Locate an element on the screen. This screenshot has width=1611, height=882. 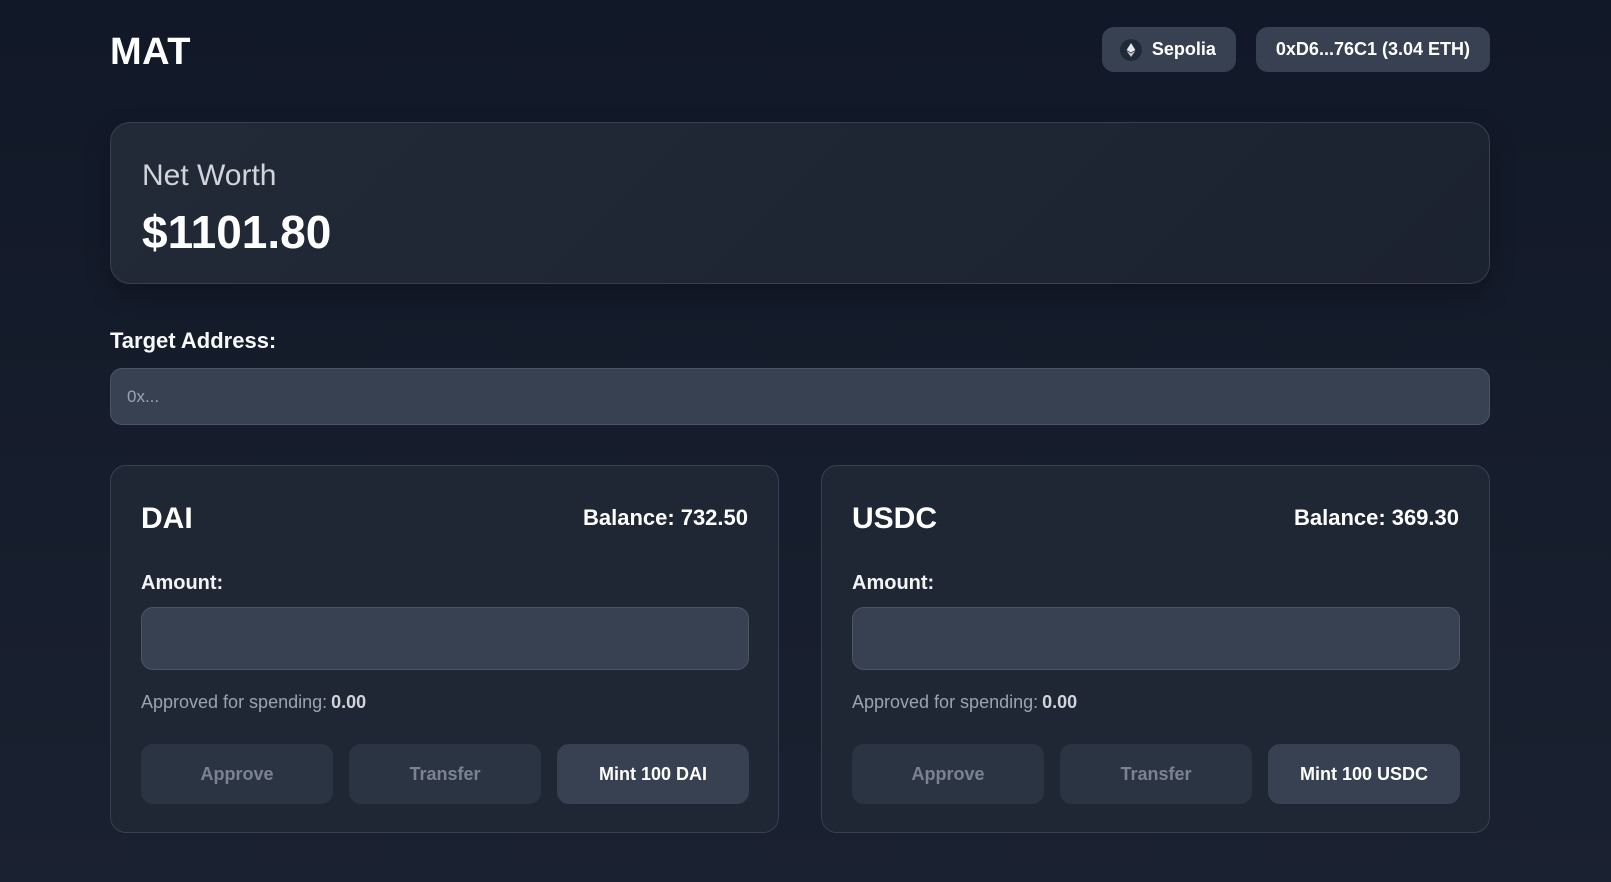
action-buttons: Approve Transfer Mint 100 DAI is located at coordinates (445, 774).